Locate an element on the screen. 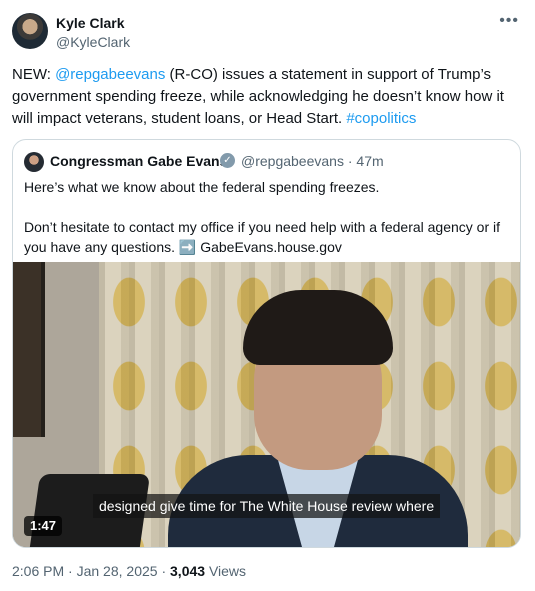 This screenshot has height=591, width=535. quoted-author-avatar is located at coordinates (34, 162).